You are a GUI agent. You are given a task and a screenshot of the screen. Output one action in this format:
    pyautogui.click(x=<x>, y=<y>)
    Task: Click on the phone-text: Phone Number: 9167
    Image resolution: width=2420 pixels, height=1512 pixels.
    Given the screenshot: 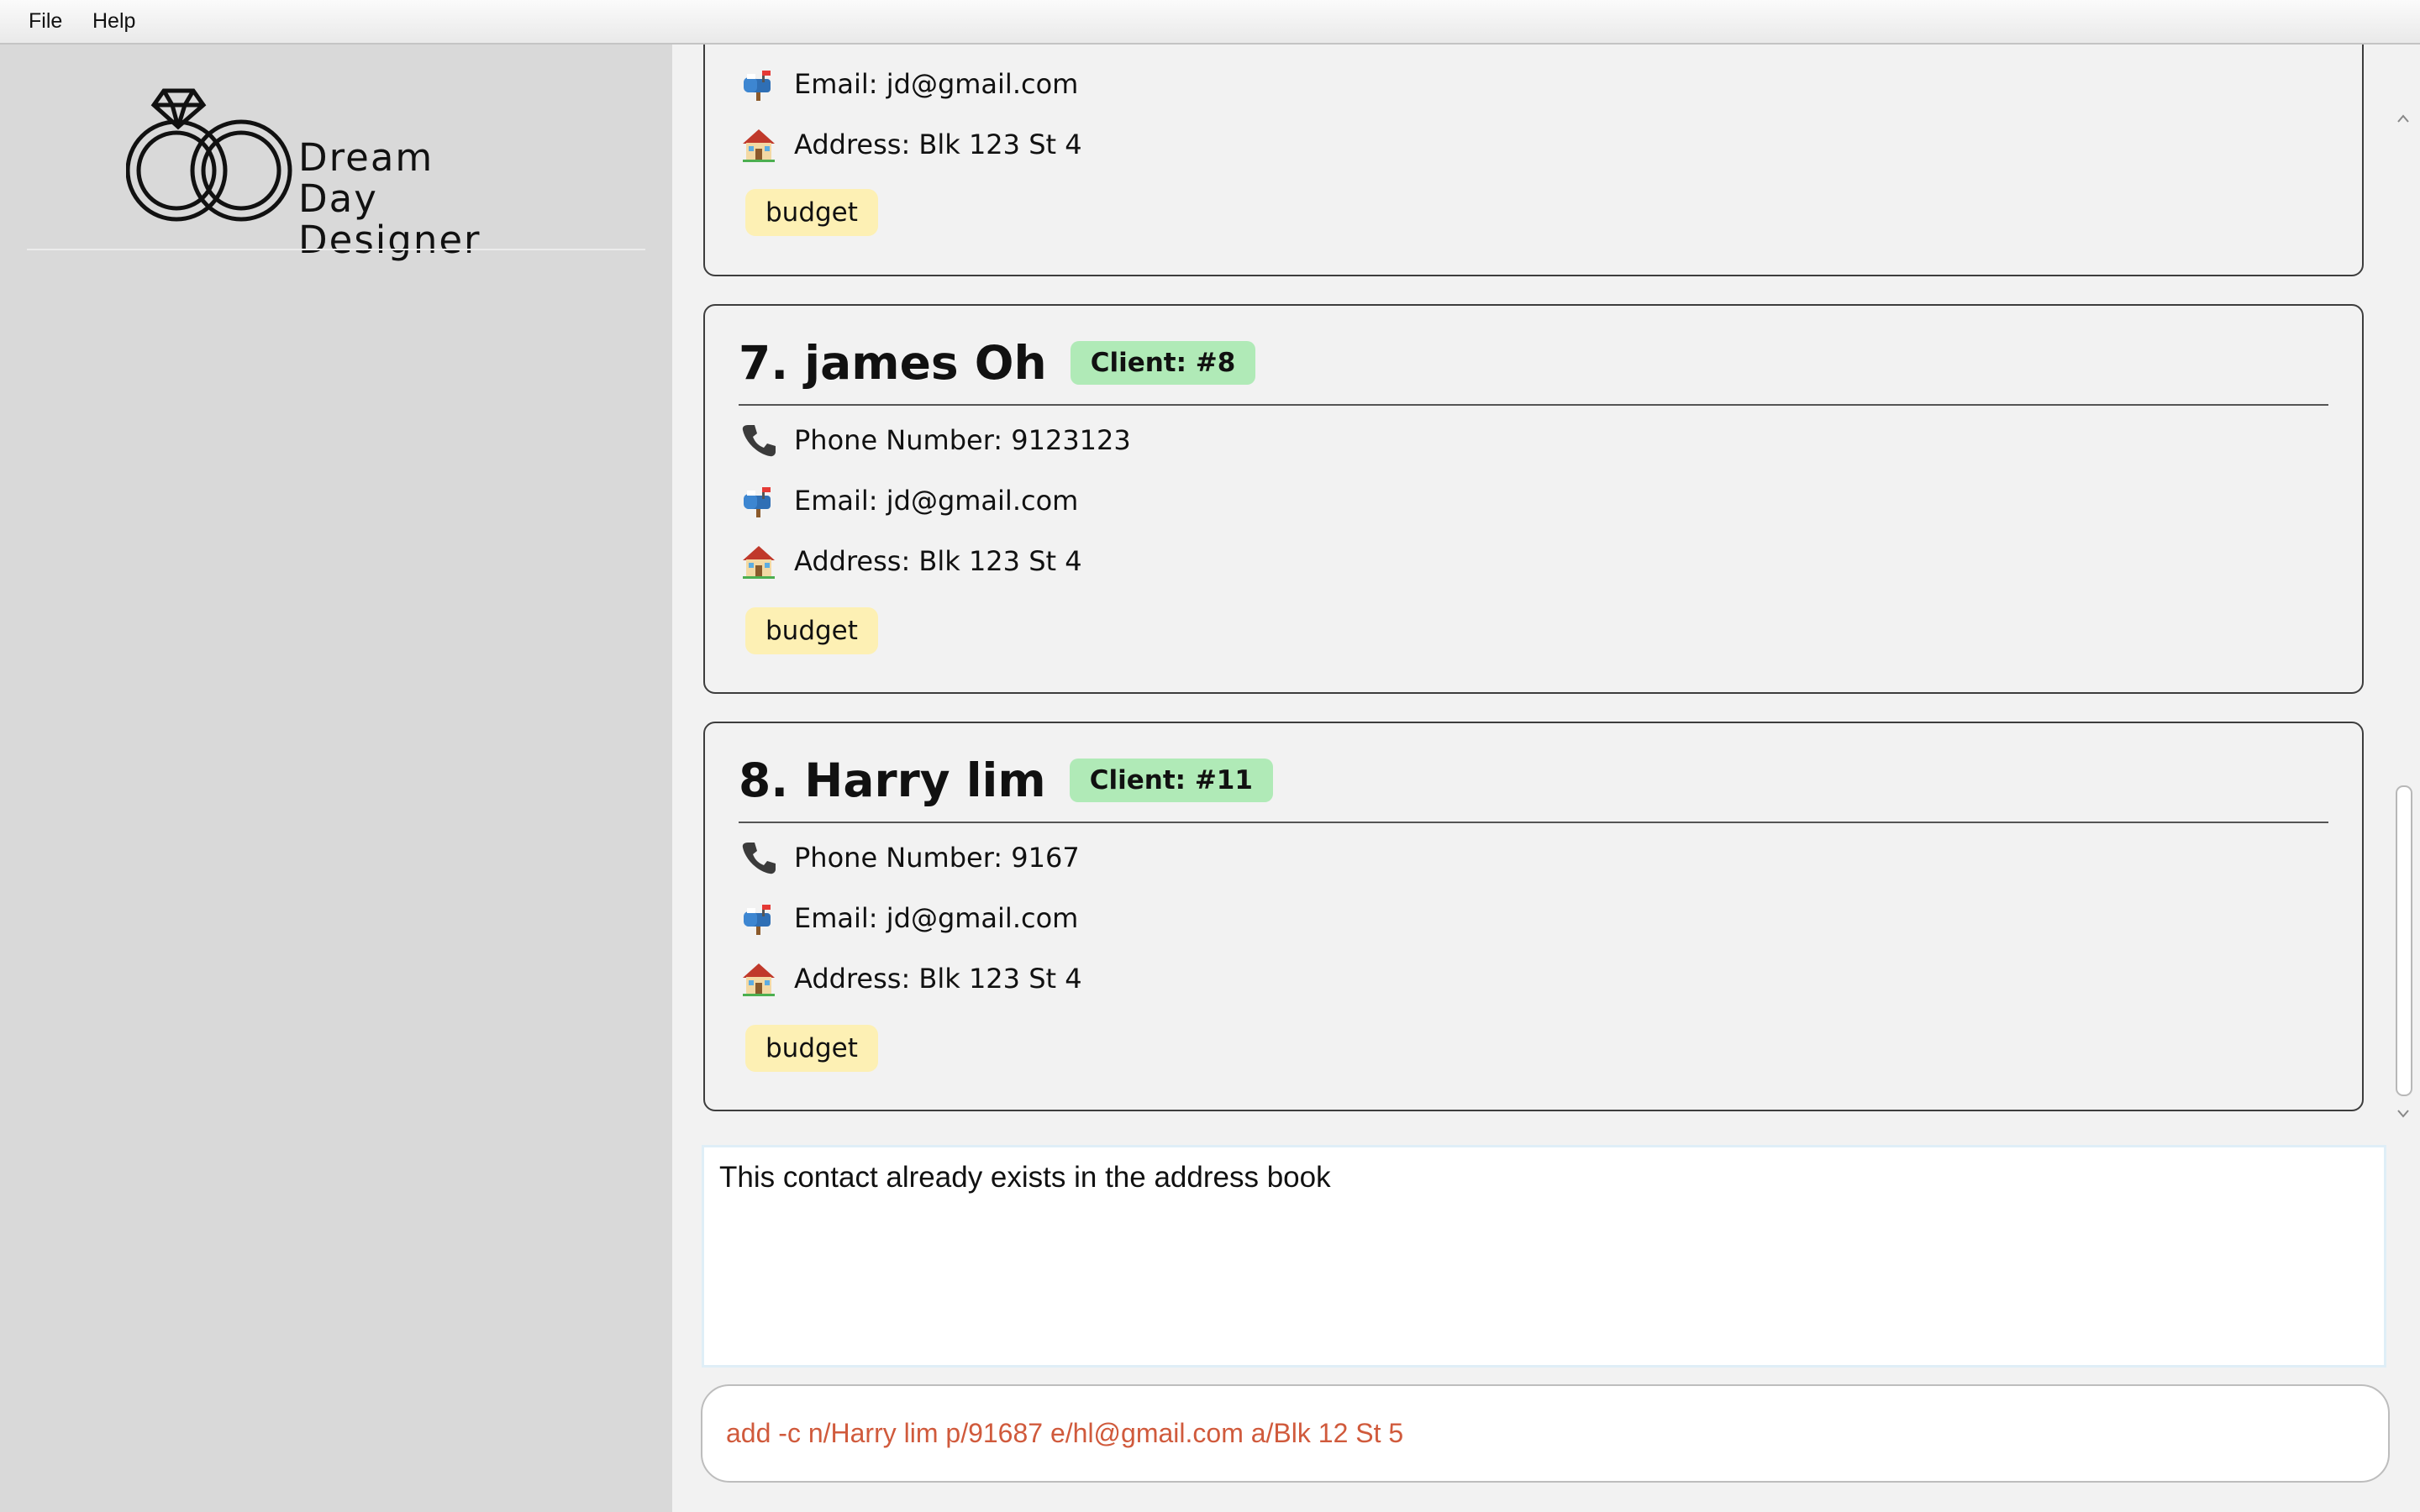 What is the action you would take?
    pyautogui.click(x=937, y=858)
    